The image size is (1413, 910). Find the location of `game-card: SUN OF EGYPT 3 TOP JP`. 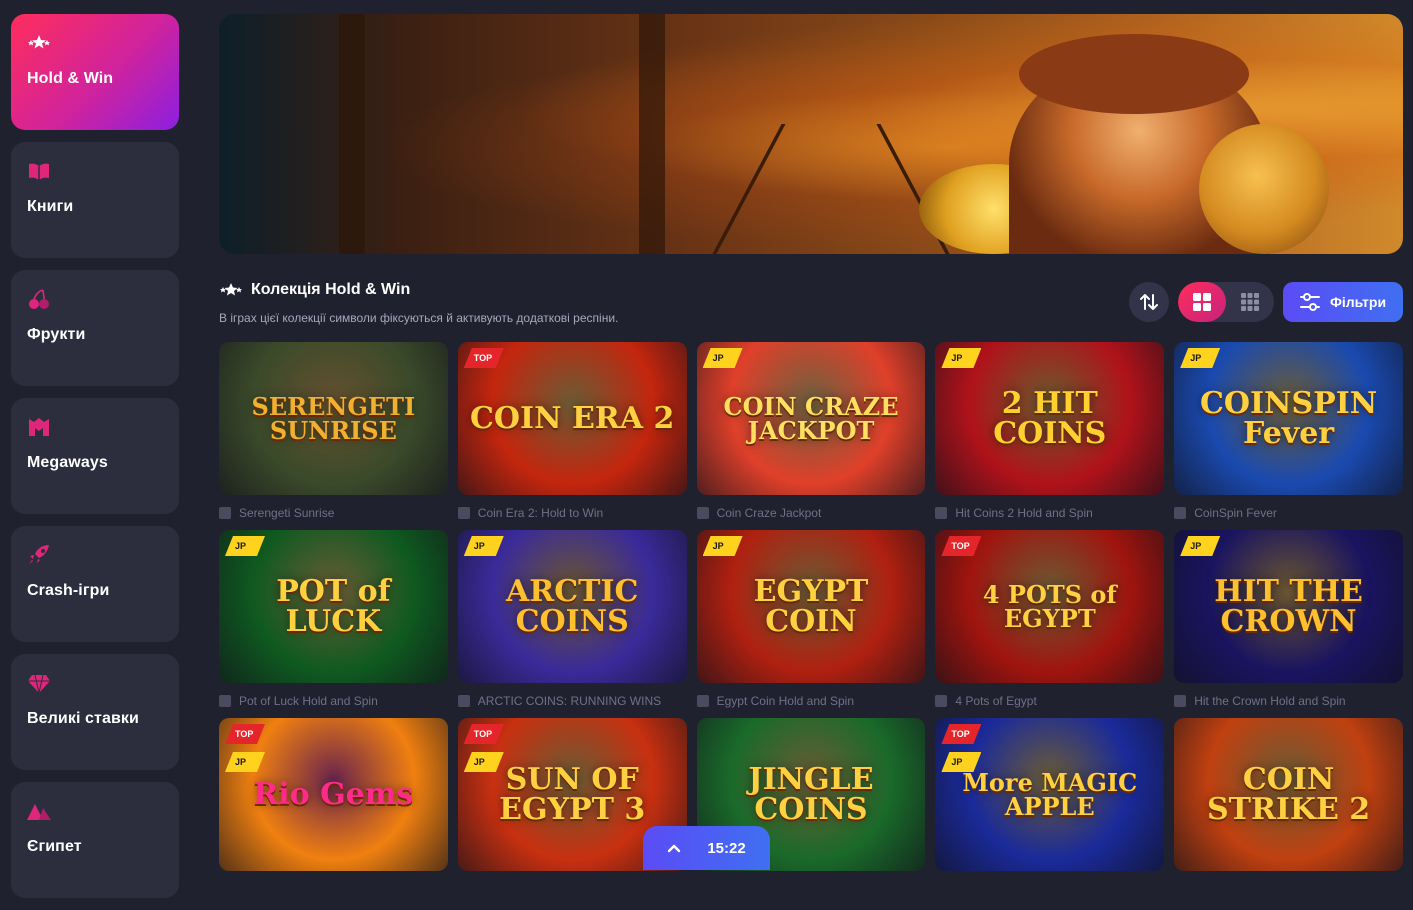

game-card: SUN OF EGYPT 3 TOP JP is located at coordinates (572, 812).